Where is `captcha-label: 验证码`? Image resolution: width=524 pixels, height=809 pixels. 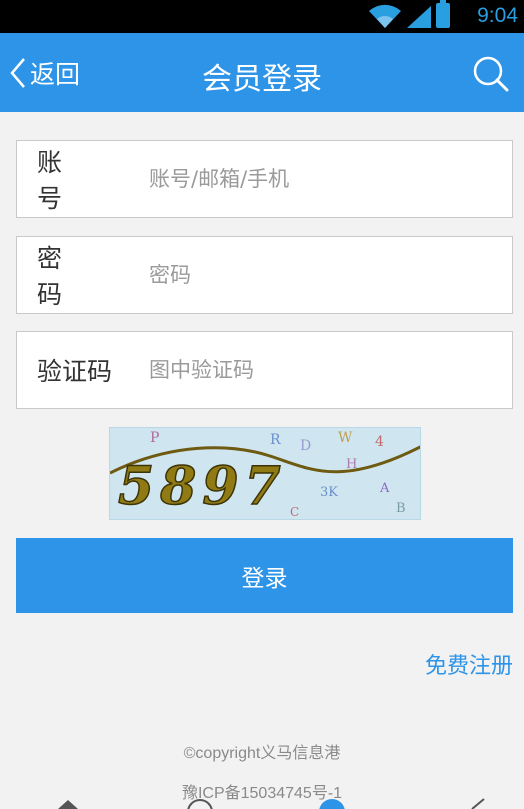 captcha-label: 验证码 is located at coordinates (75, 371).